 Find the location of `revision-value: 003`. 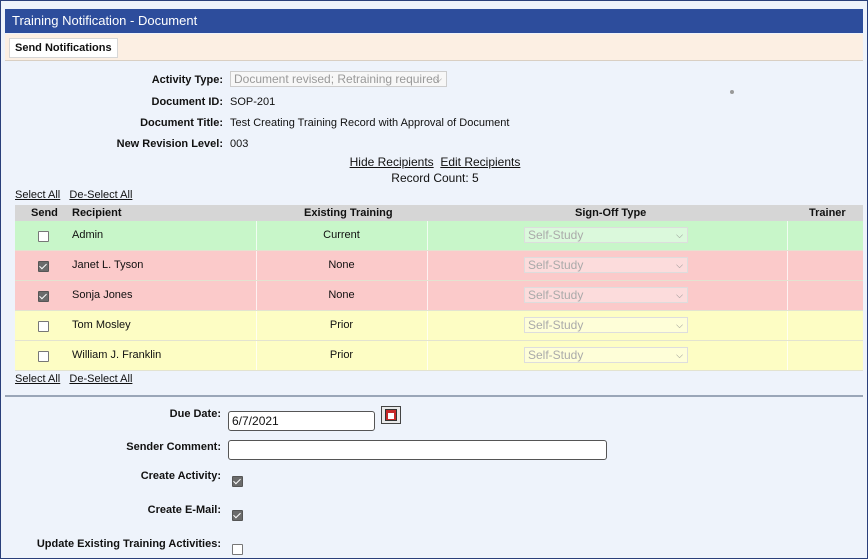

revision-value: 003 is located at coordinates (239, 144).